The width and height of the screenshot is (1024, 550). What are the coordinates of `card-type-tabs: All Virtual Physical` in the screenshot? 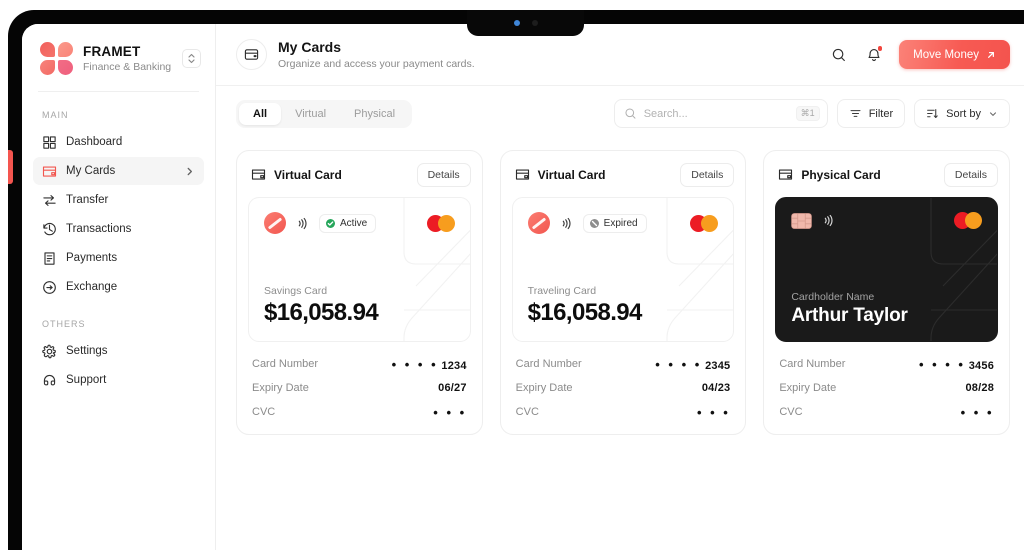 It's located at (324, 113).